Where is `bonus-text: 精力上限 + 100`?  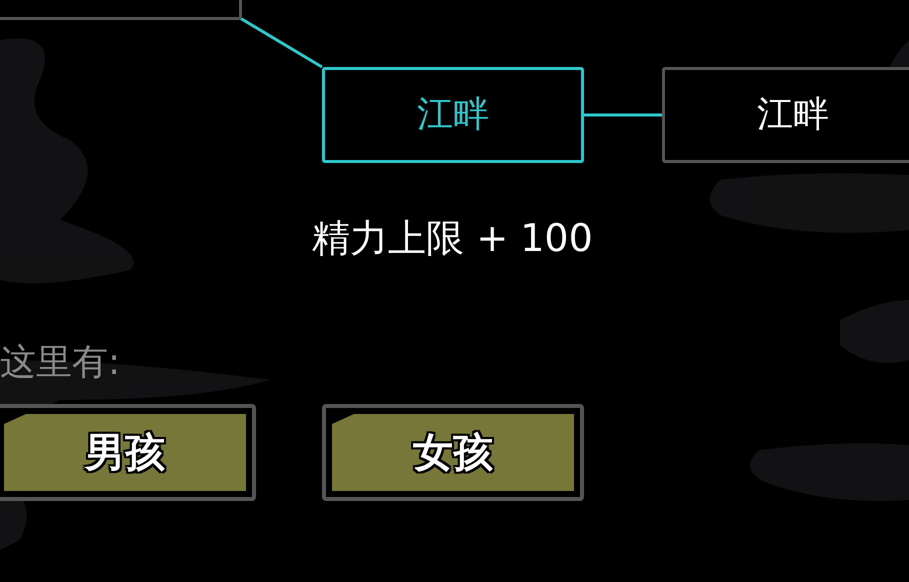 bonus-text: 精力上限 + 100 is located at coordinates (452, 238).